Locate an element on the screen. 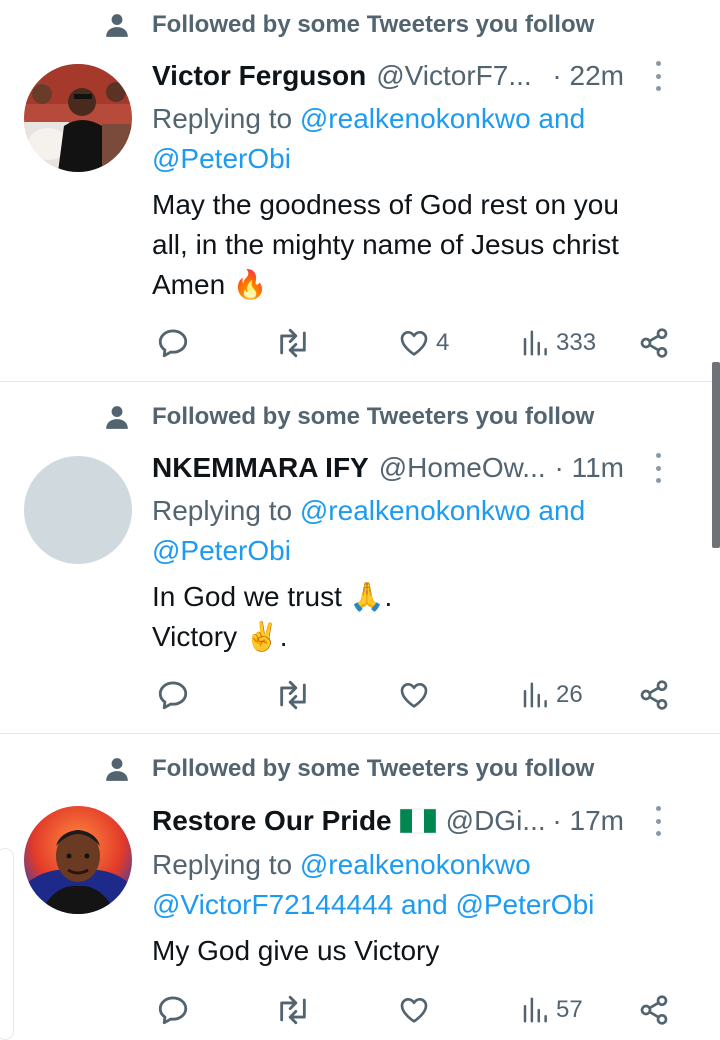  nigeria-flag-icon is located at coordinates (417, 821).